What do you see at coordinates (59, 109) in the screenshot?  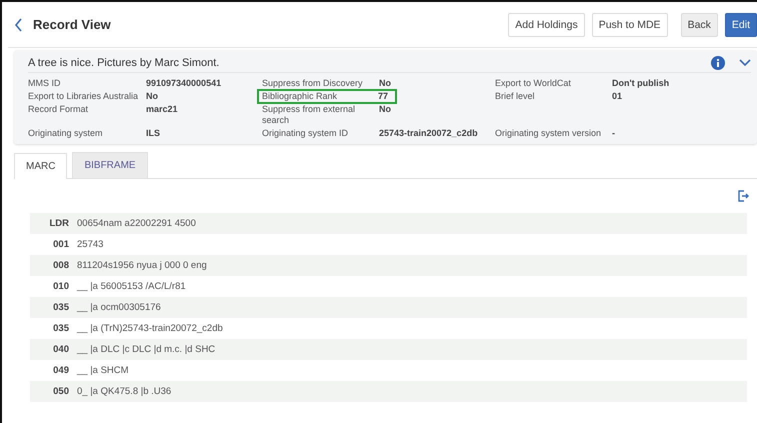 I see `field-label: Record Format` at bounding box center [59, 109].